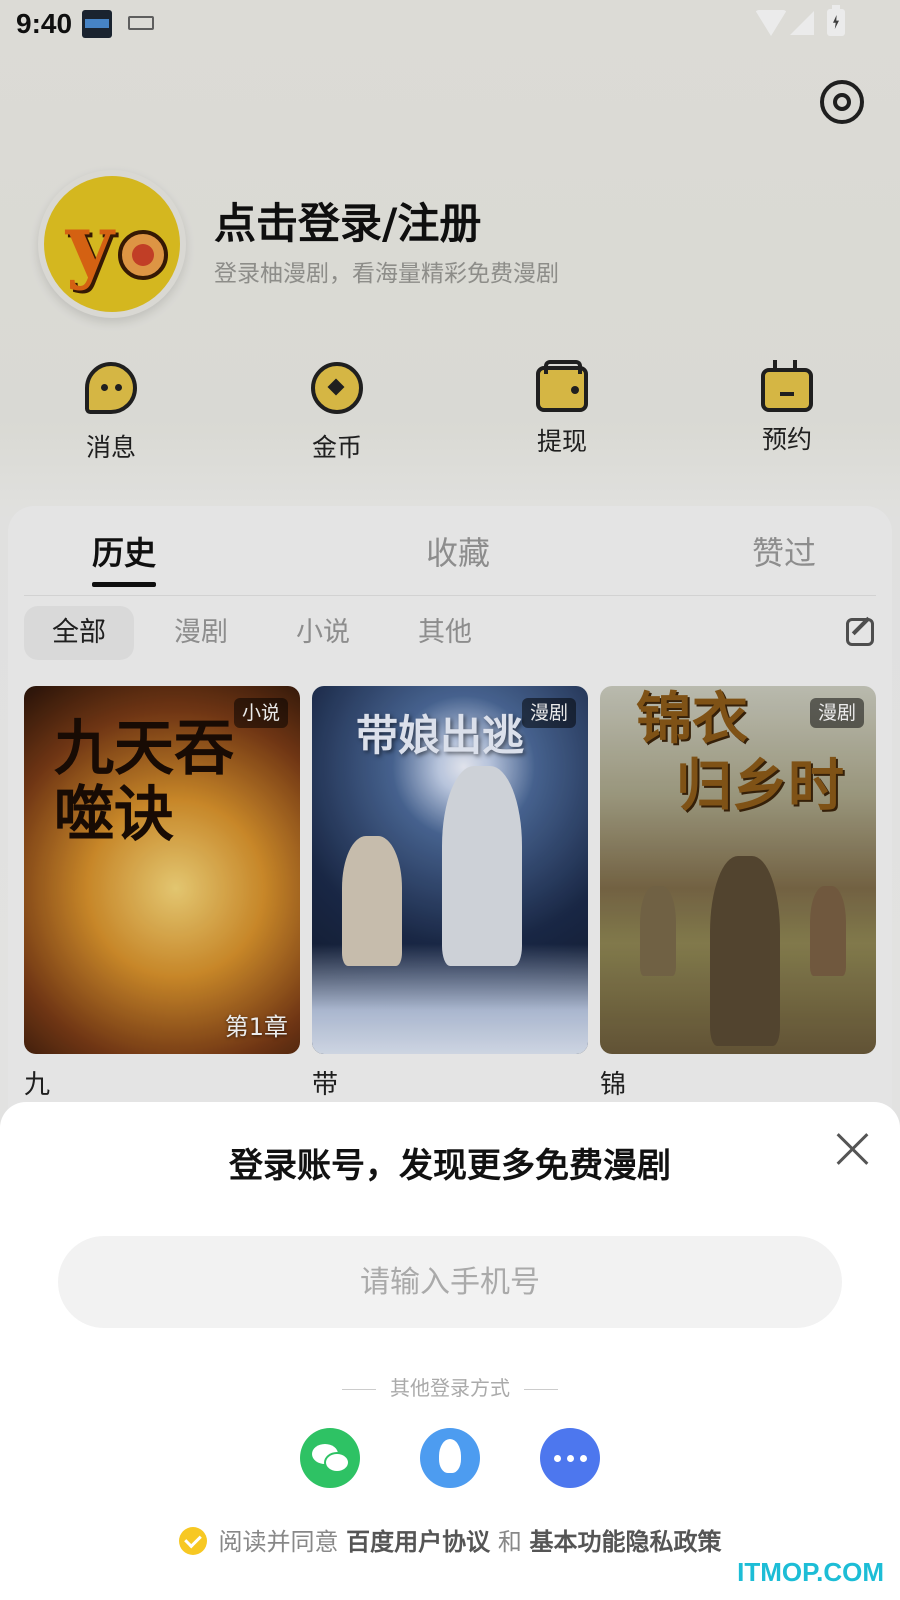 This screenshot has height=1600, width=900. I want to click on wechat-login-button, so click(330, 1458).